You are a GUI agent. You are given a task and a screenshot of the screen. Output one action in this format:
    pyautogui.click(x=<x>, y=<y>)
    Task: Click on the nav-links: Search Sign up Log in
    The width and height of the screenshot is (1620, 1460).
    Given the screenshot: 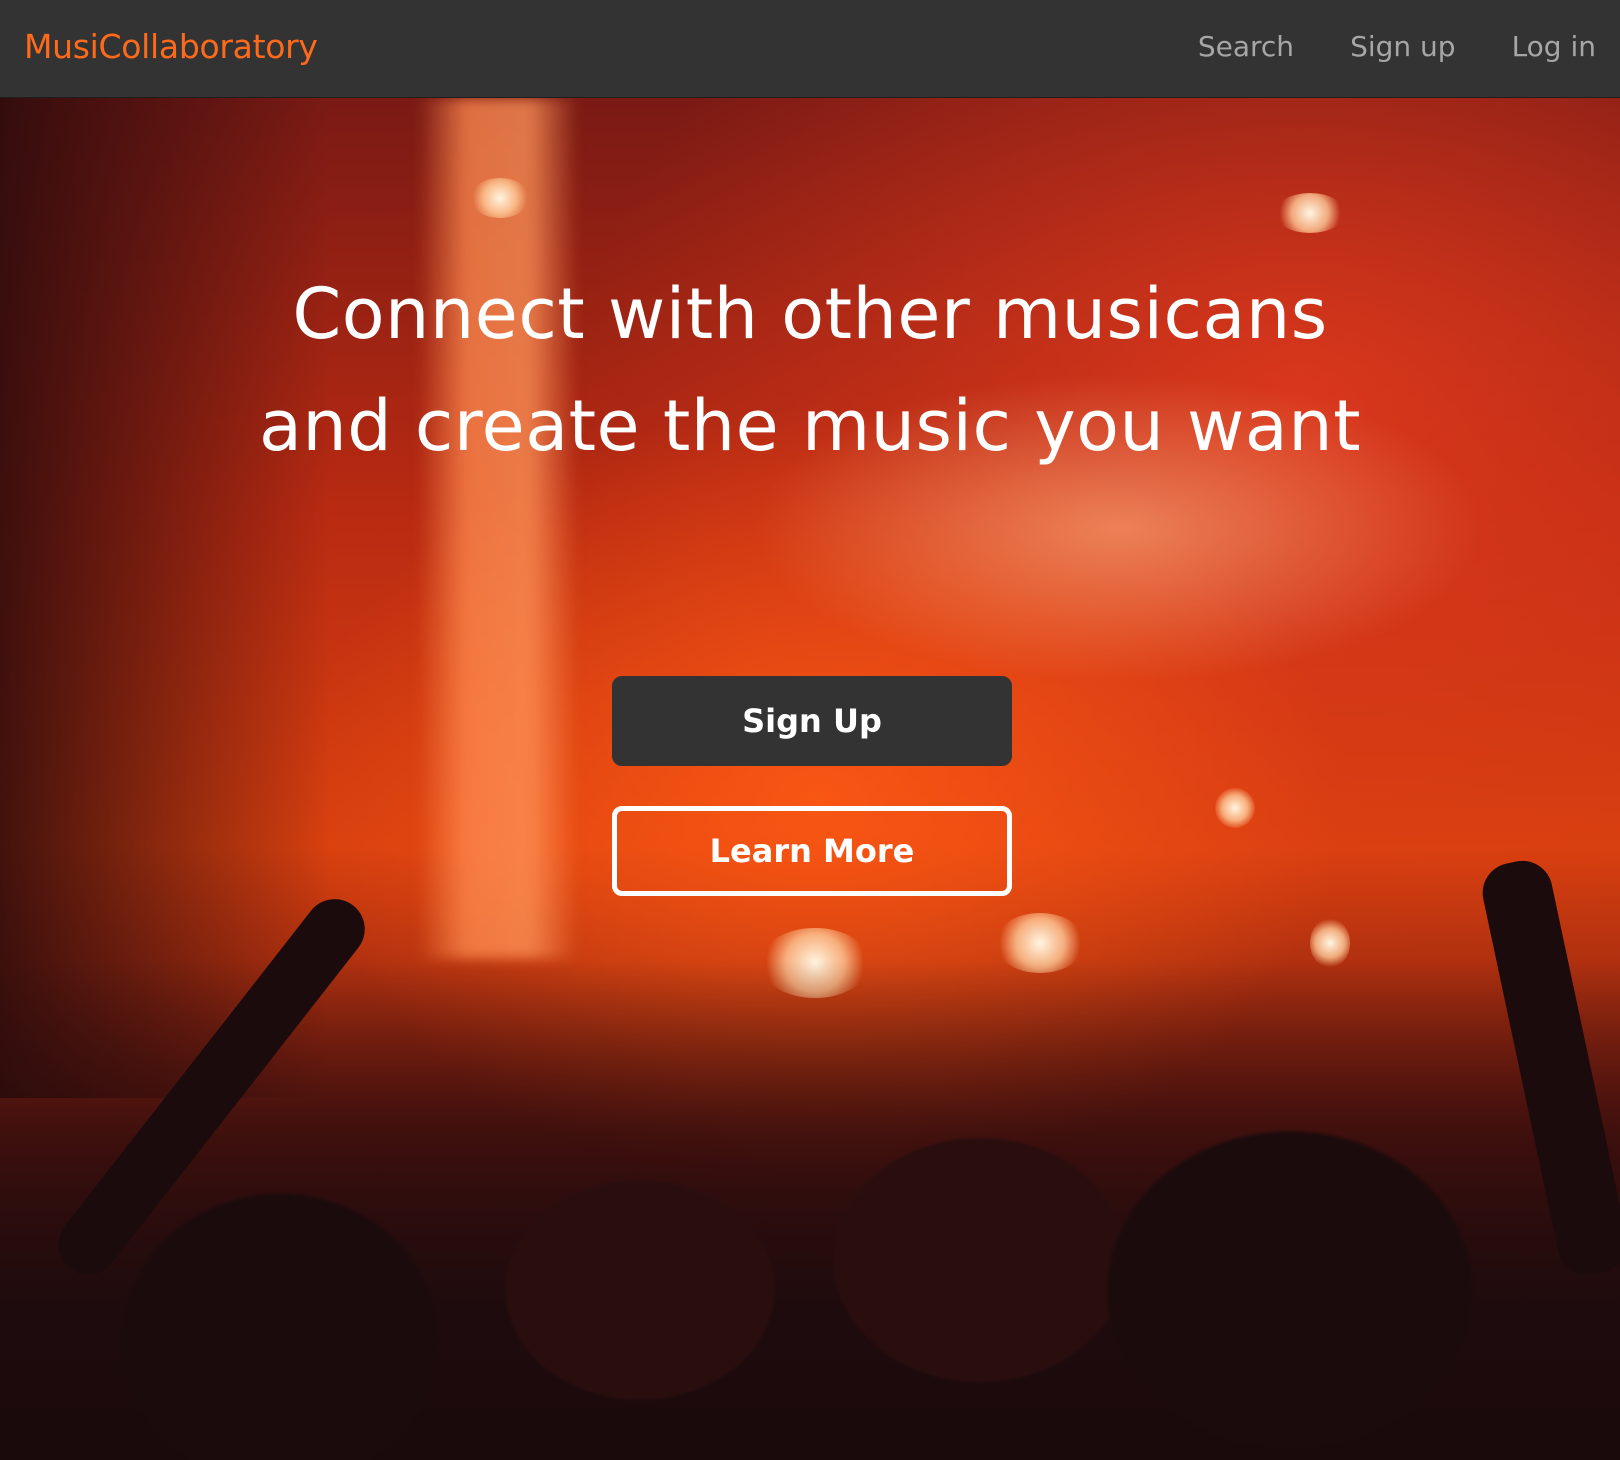 What is the action you would take?
    pyautogui.click(x=1397, y=47)
    